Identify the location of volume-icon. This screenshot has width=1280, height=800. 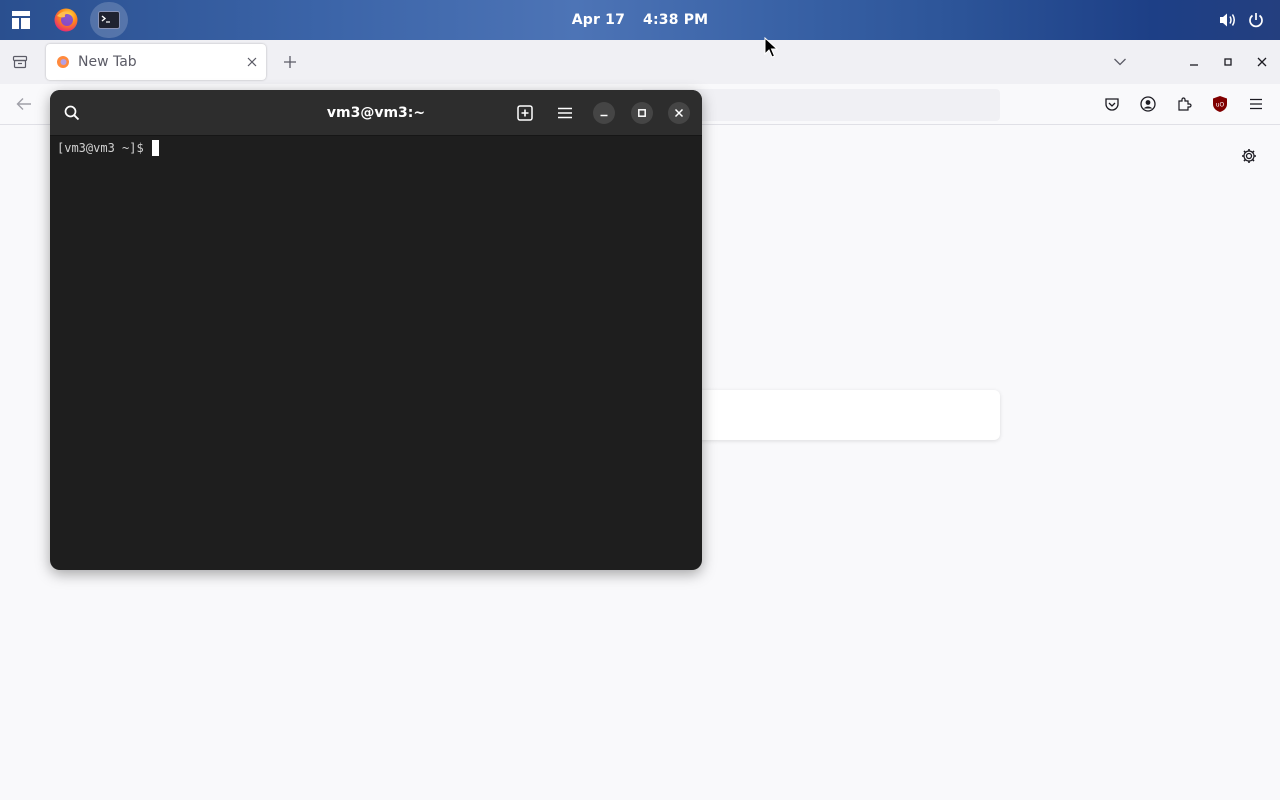
(1227, 20).